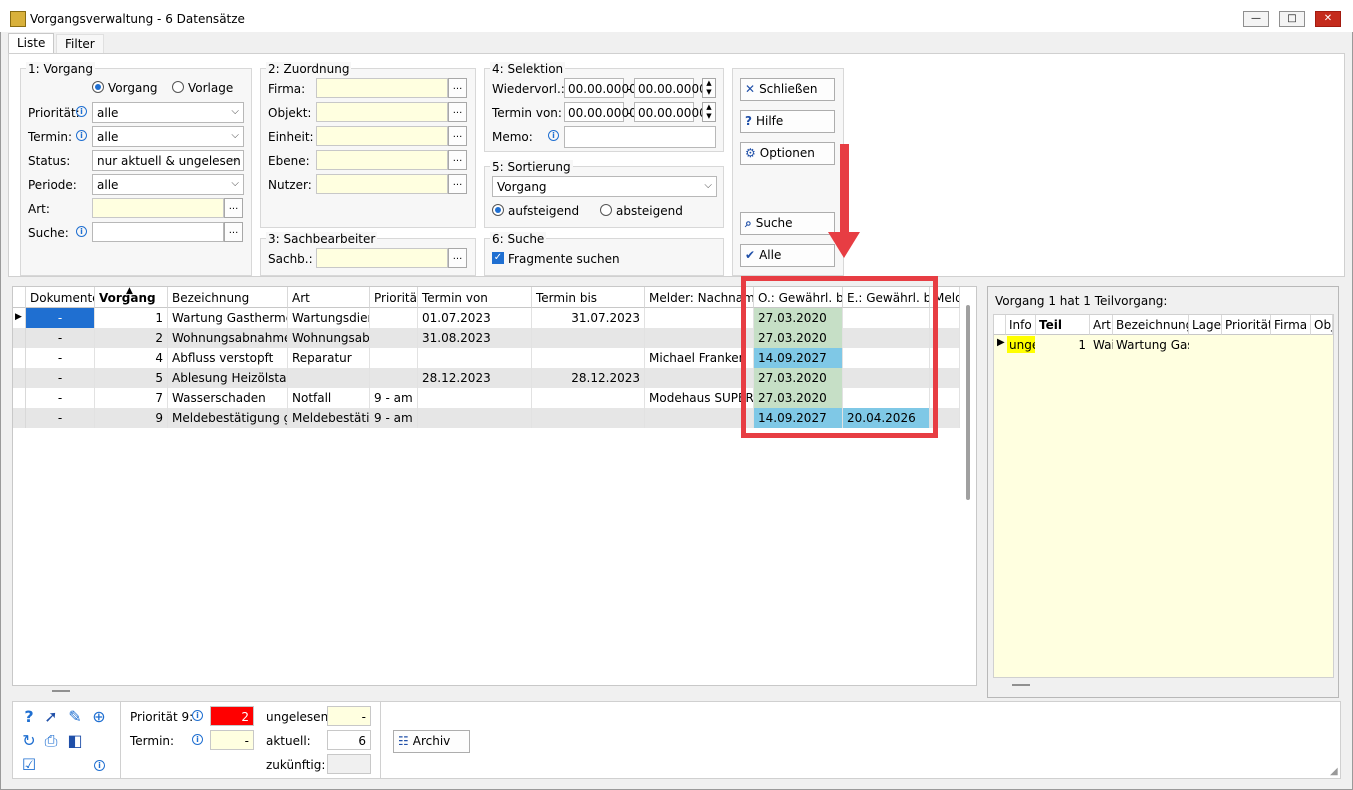 This screenshot has width=1353, height=790. What do you see at coordinates (382, 112) in the screenshot?
I see `objekt-input` at bounding box center [382, 112].